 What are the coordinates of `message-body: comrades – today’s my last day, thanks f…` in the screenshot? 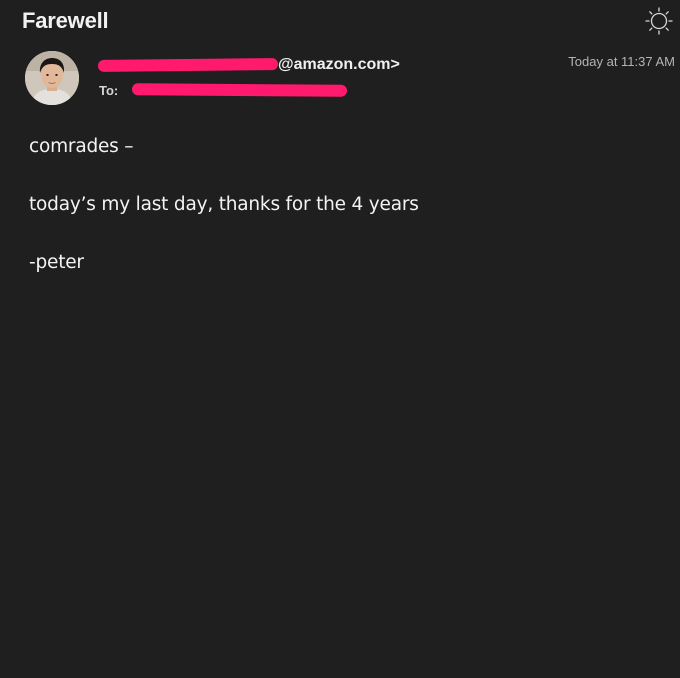 It's located at (224, 221).